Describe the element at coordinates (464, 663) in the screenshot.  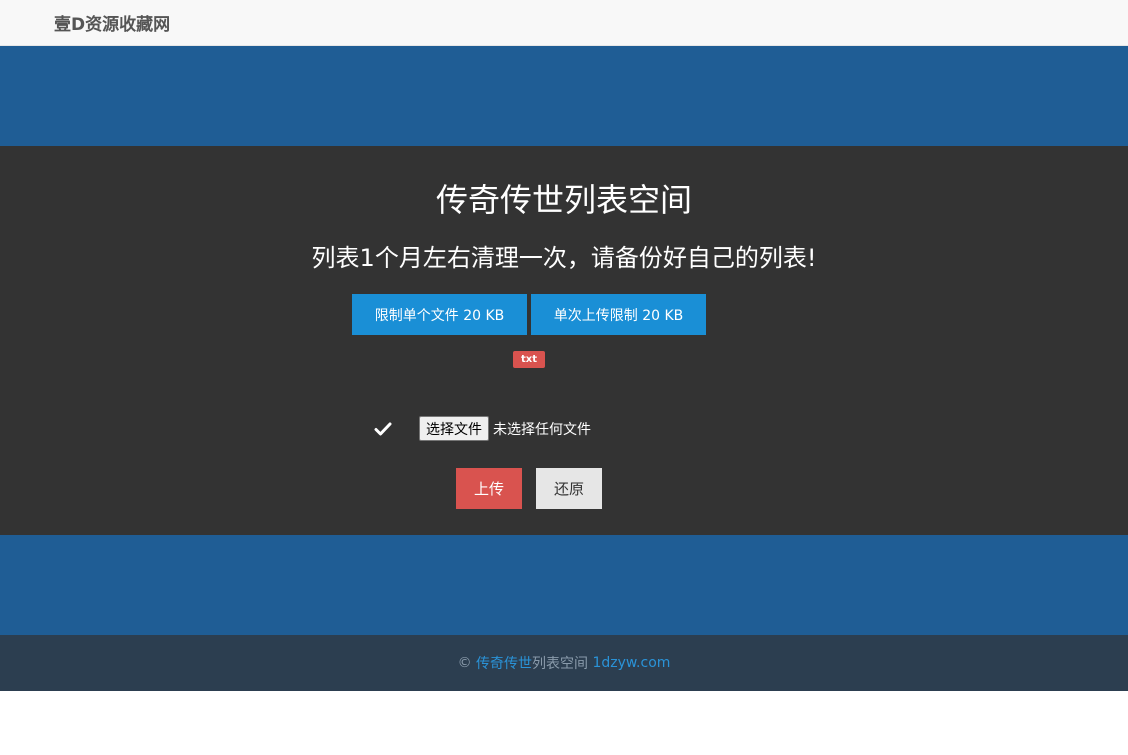
I see `copyright-symbol: ©` at that location.